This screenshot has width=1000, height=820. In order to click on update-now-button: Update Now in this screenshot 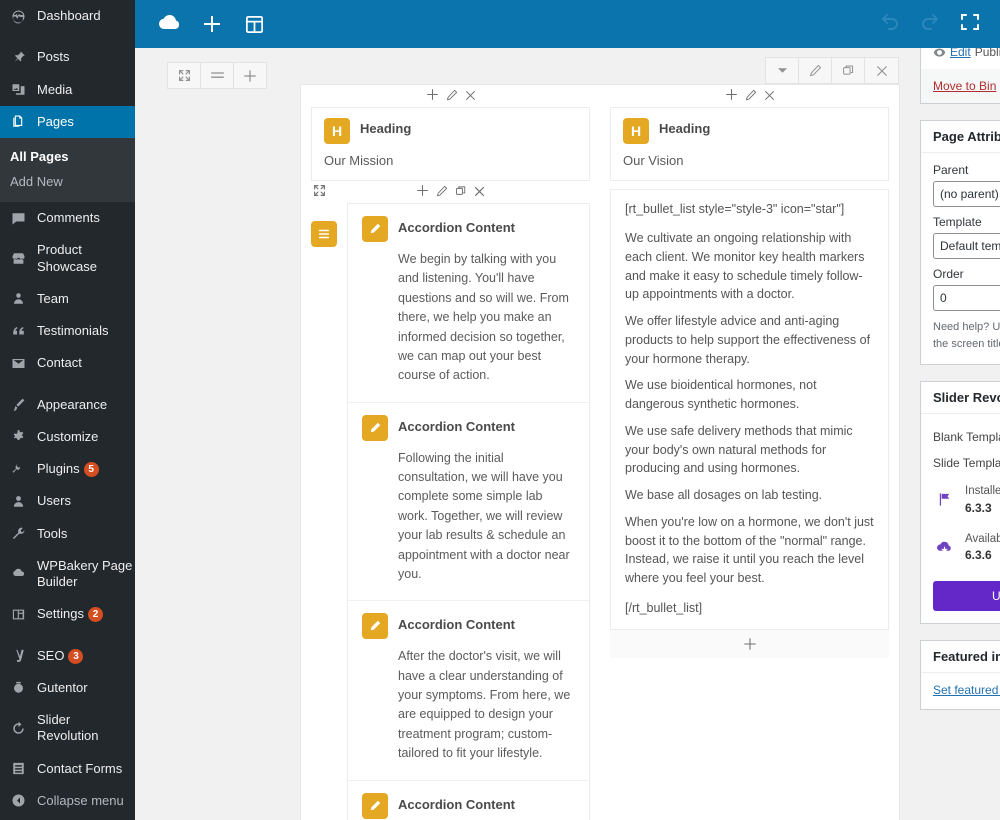, I will do `click(966, 596)`.